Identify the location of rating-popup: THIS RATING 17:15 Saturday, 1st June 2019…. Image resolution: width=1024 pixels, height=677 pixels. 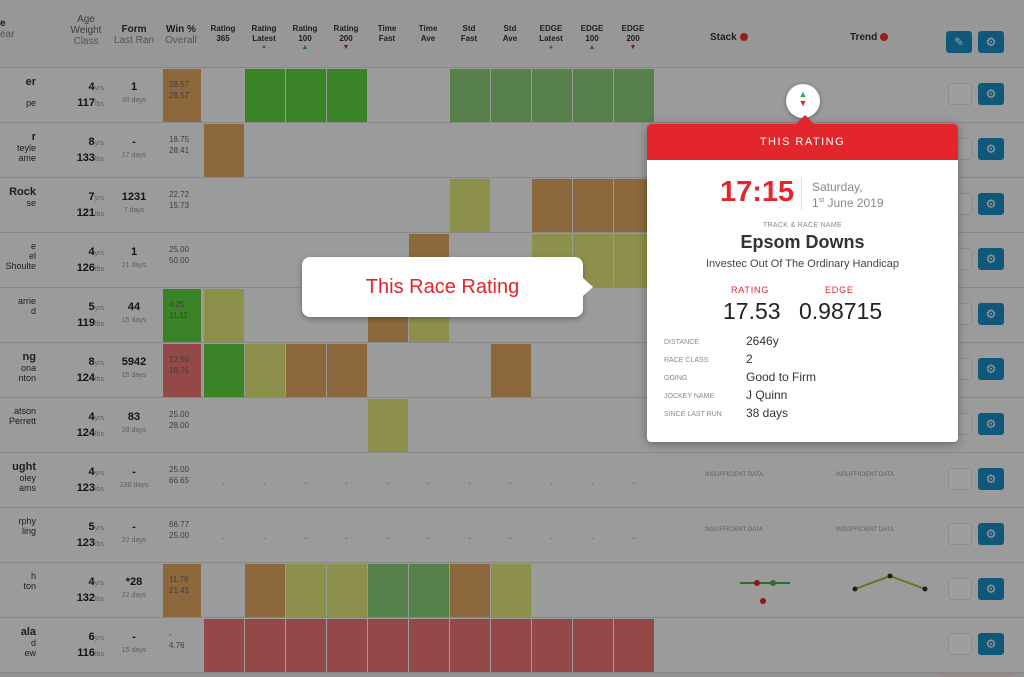
(802, 278).